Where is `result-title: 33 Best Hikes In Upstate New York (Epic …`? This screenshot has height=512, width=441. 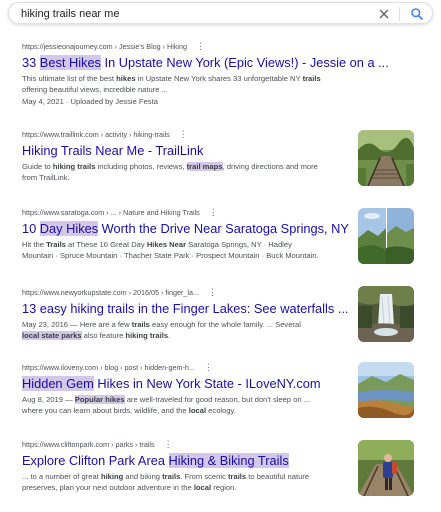 result-title: 33 Best Hikes In Upstate New York (Epic … is located at coordinates (227, 63).